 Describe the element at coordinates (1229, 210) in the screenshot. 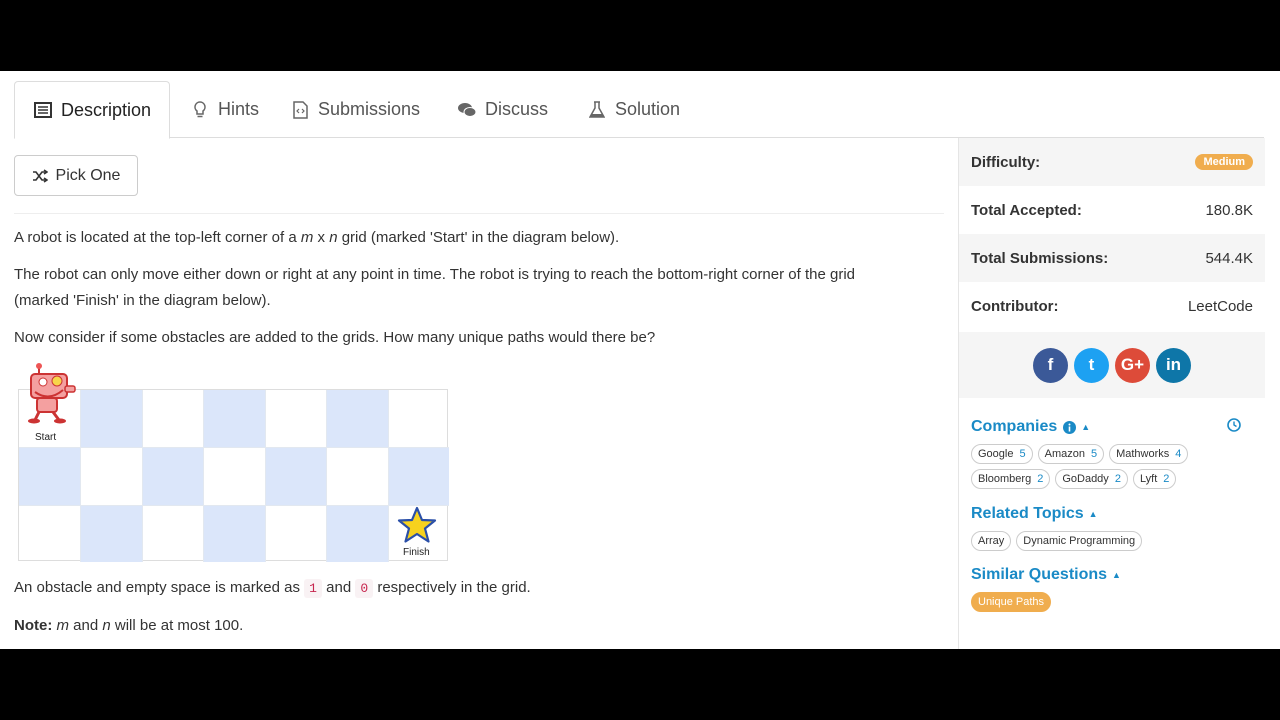

I see `accepted-value: 180.8K` at that location.